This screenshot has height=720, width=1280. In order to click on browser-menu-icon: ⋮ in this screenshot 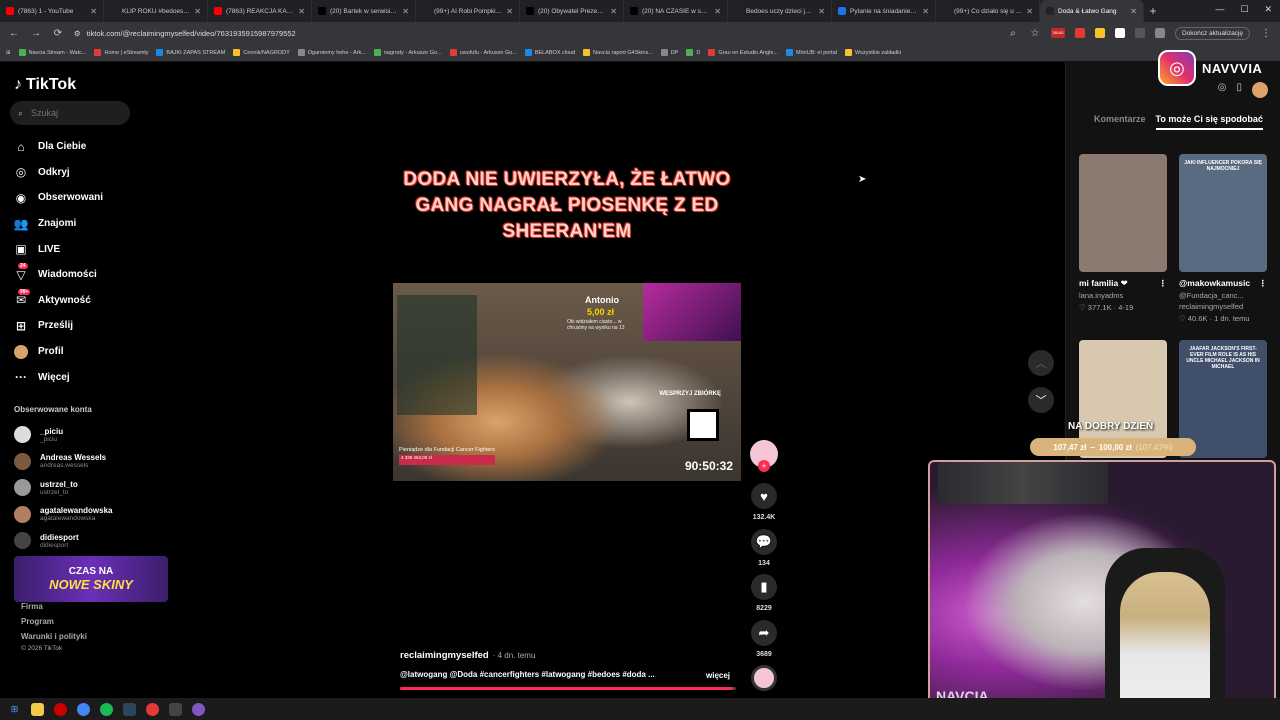, I will do `click(1266, 33)`.